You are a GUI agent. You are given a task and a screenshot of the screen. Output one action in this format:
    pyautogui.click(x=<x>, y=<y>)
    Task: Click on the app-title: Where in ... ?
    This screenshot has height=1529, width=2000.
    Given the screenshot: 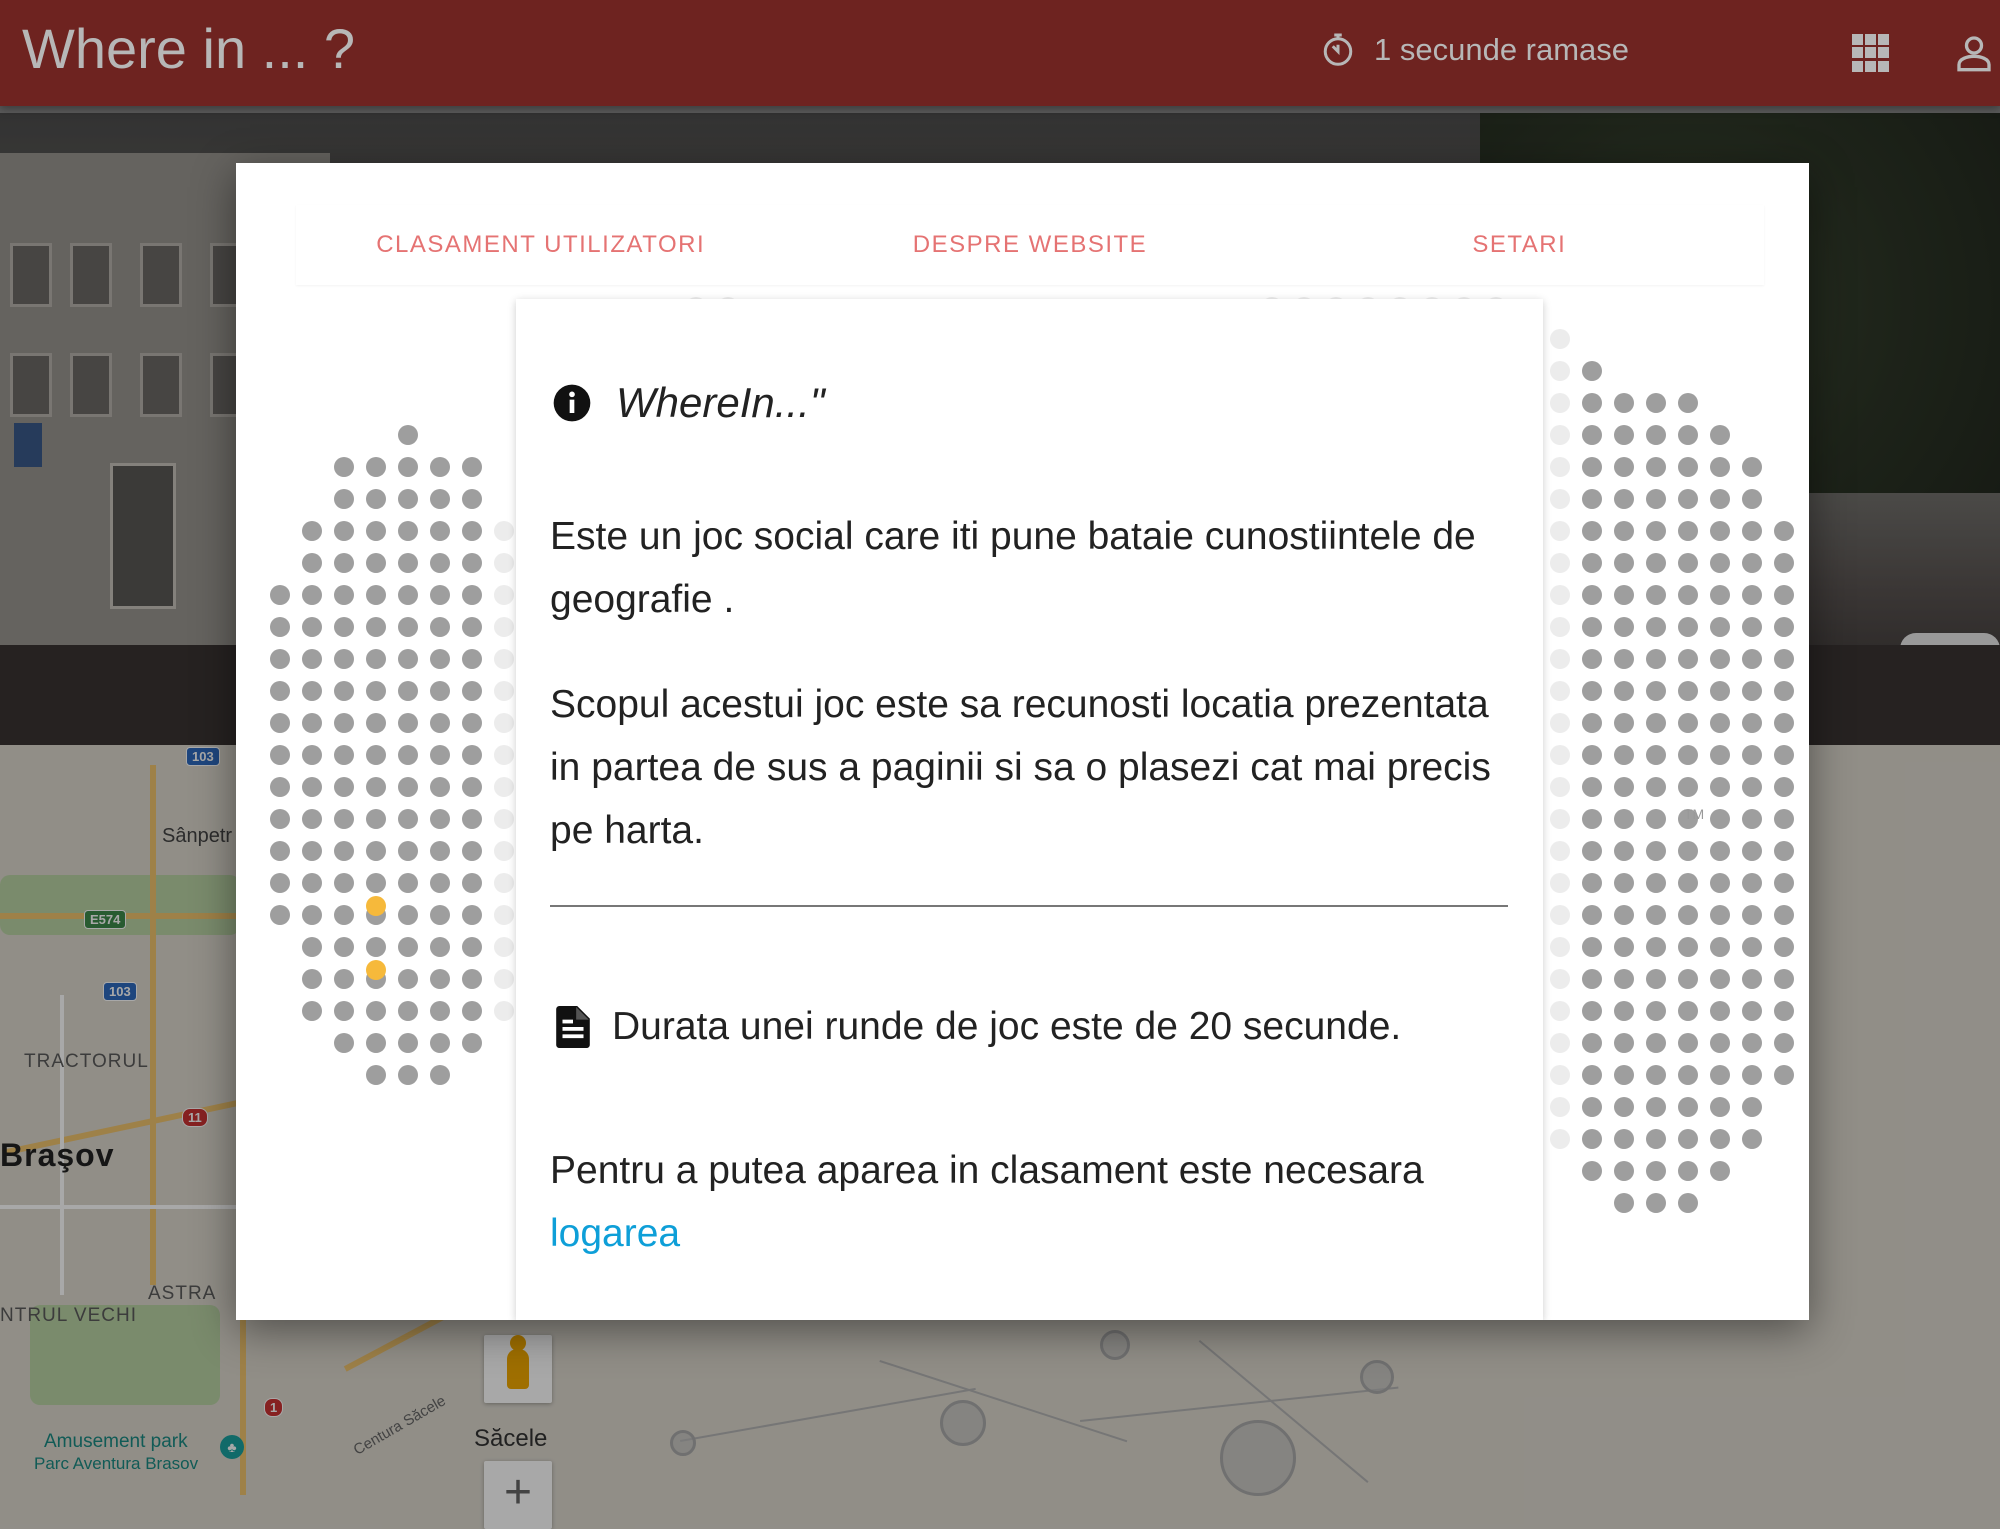 What is the action you would take?
    pyautogui.click(x=188, y=48)
    